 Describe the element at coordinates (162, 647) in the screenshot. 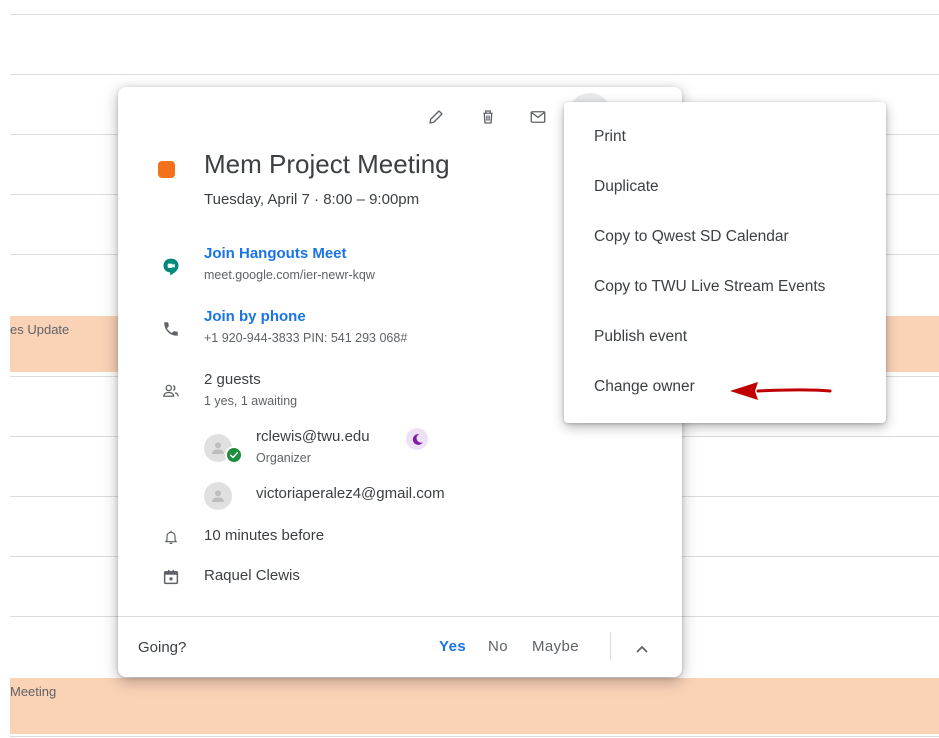

I see `going-label: Going?` at that location.